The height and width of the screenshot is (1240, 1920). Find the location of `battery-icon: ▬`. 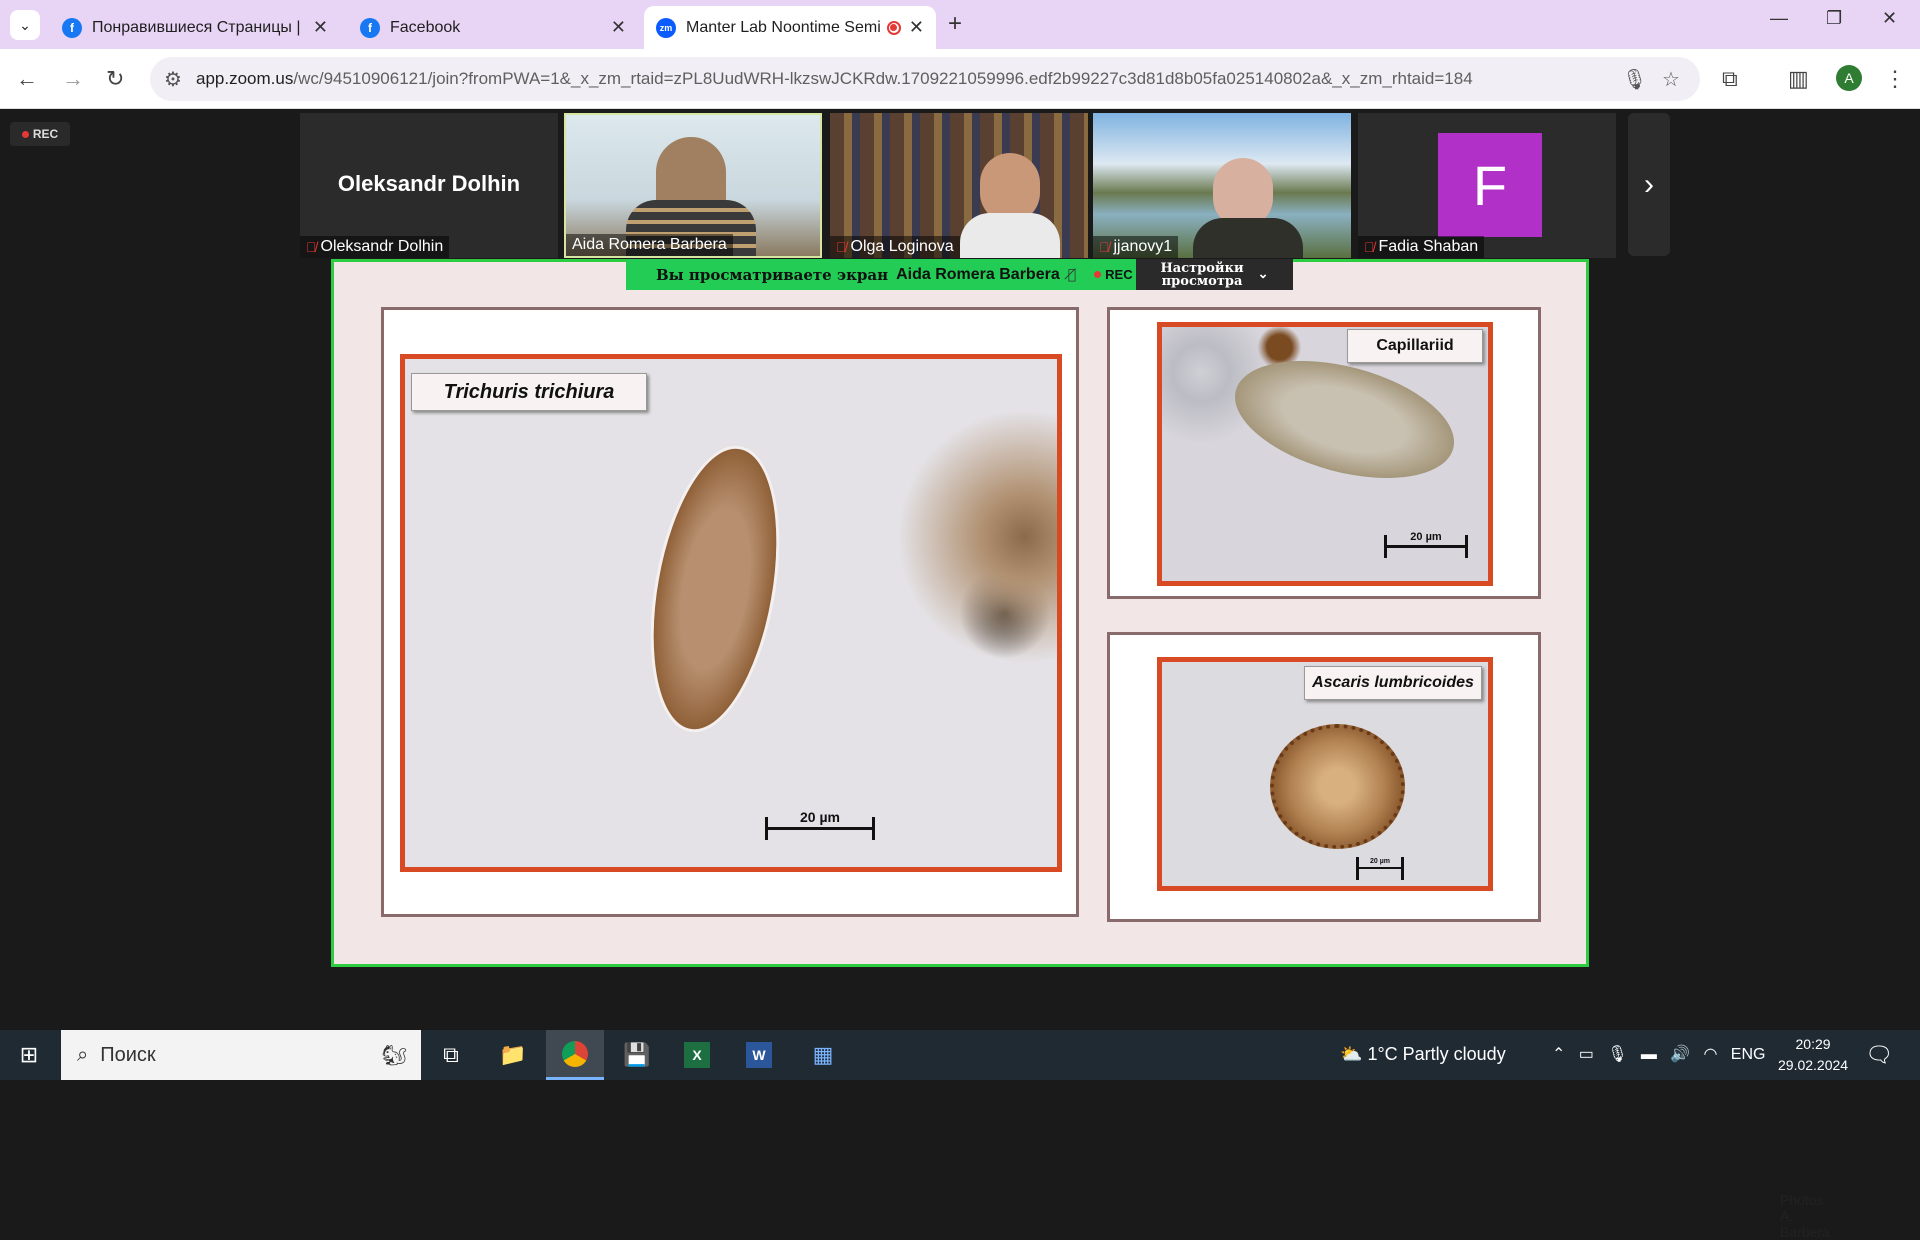

battery-icon: ▬ is located at coordinates (1649, 1054).